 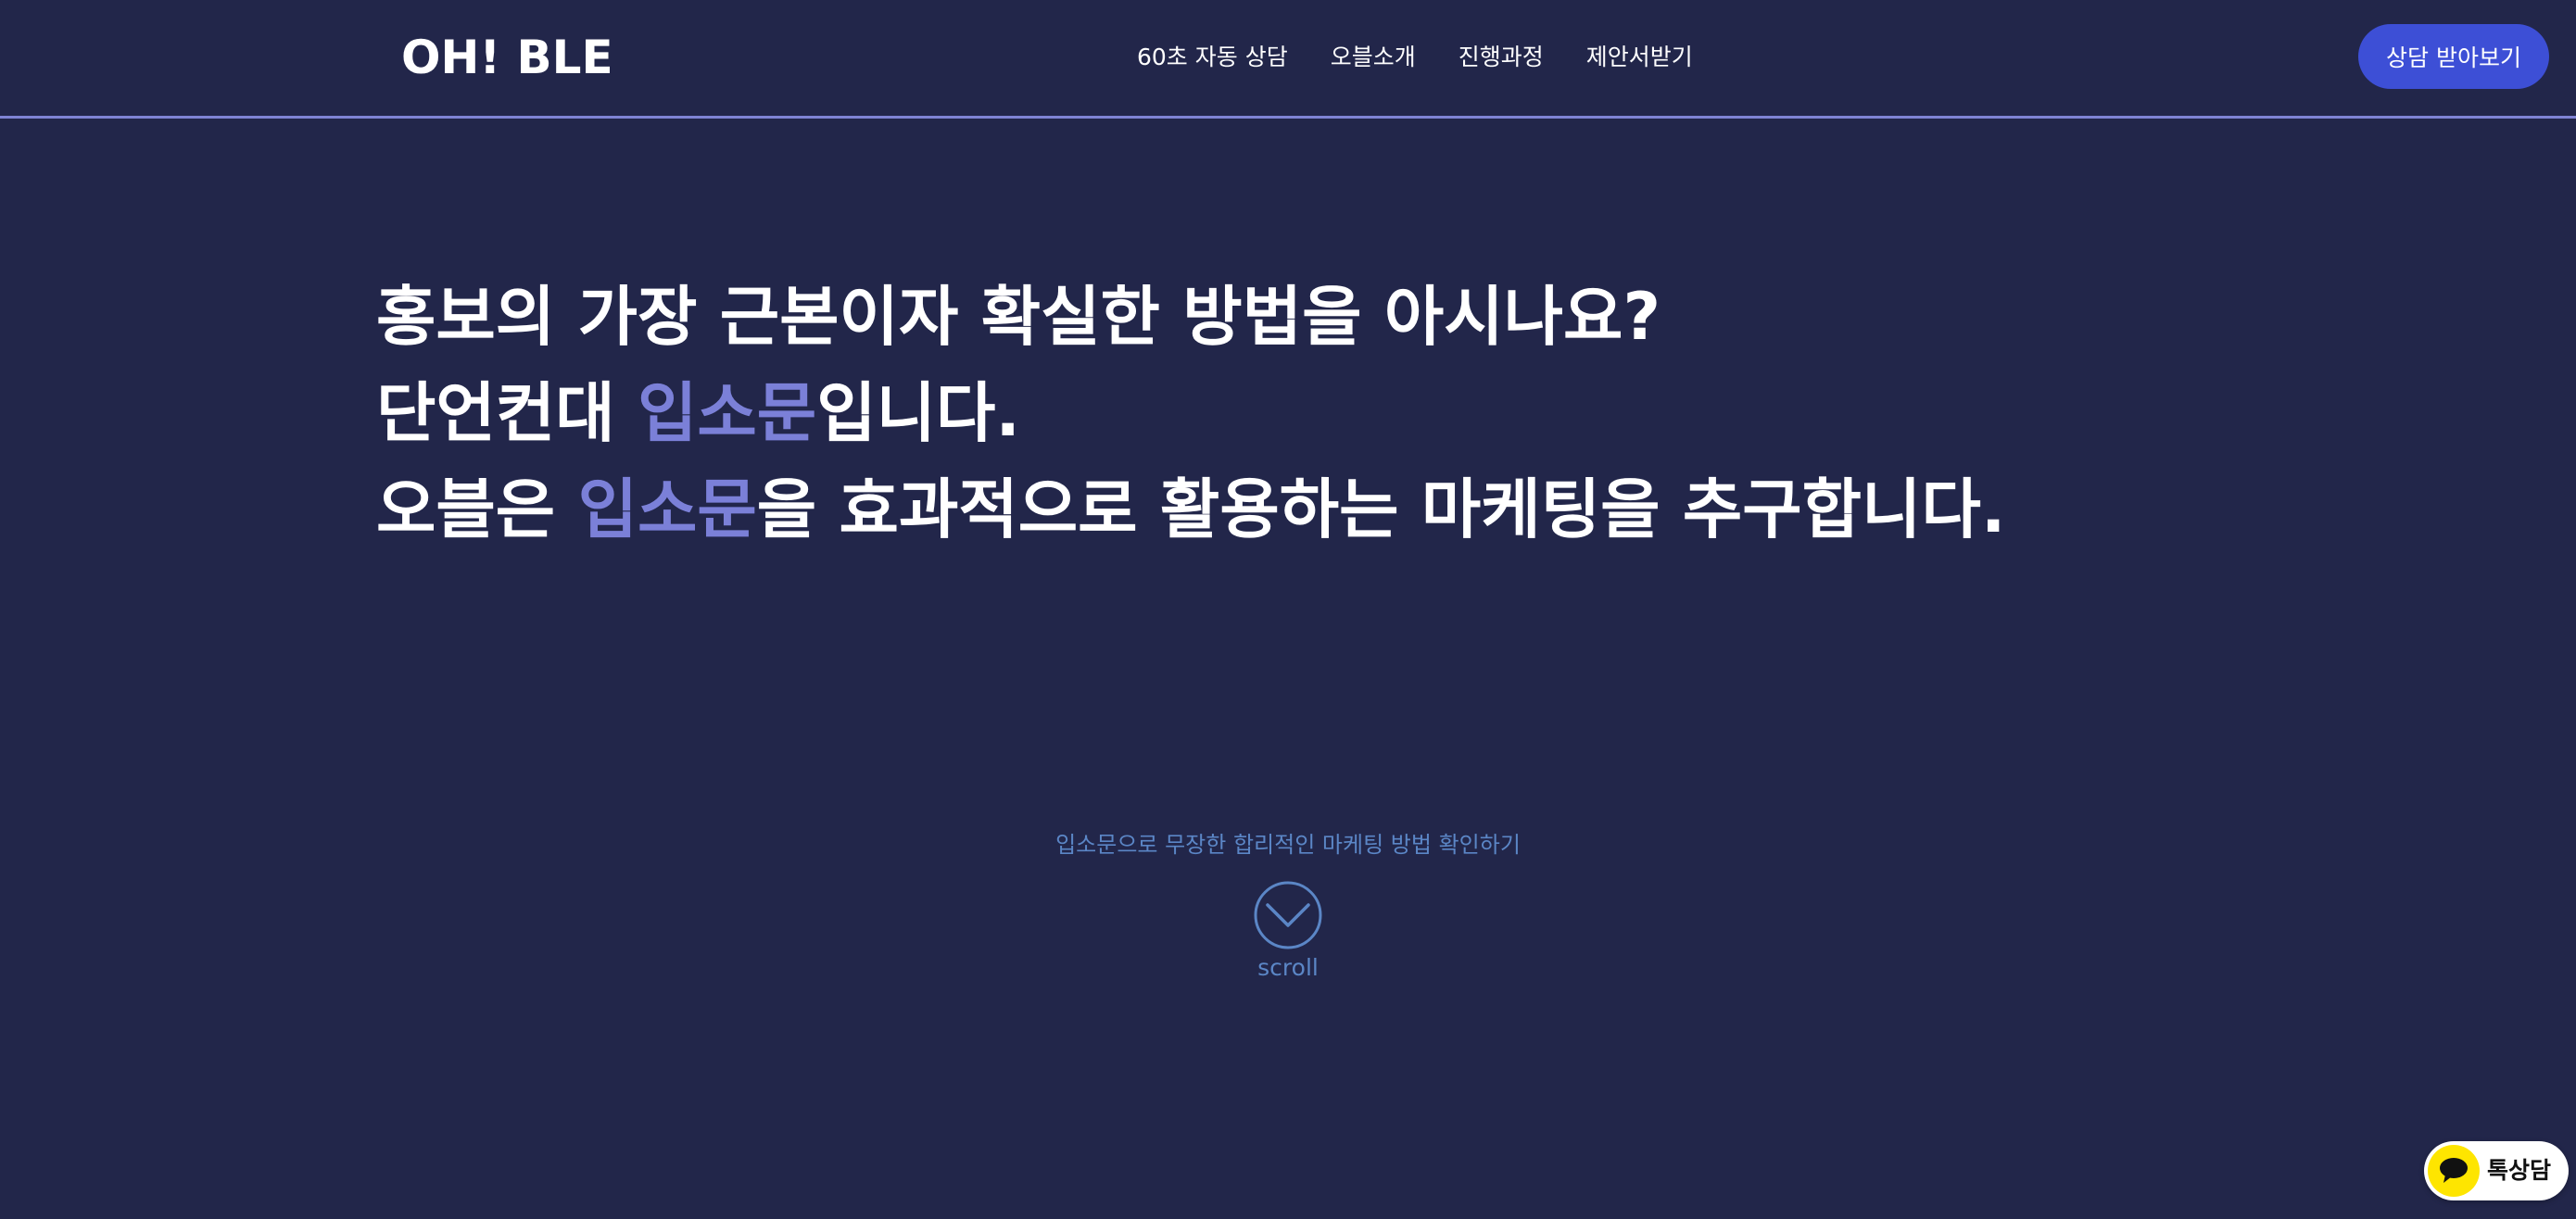 What do you see at coordinates (1212, 57) in the screenshot?
I see `nav-item-auto-consult: 60초 자동 상담` at bounding box center [1212, 57].